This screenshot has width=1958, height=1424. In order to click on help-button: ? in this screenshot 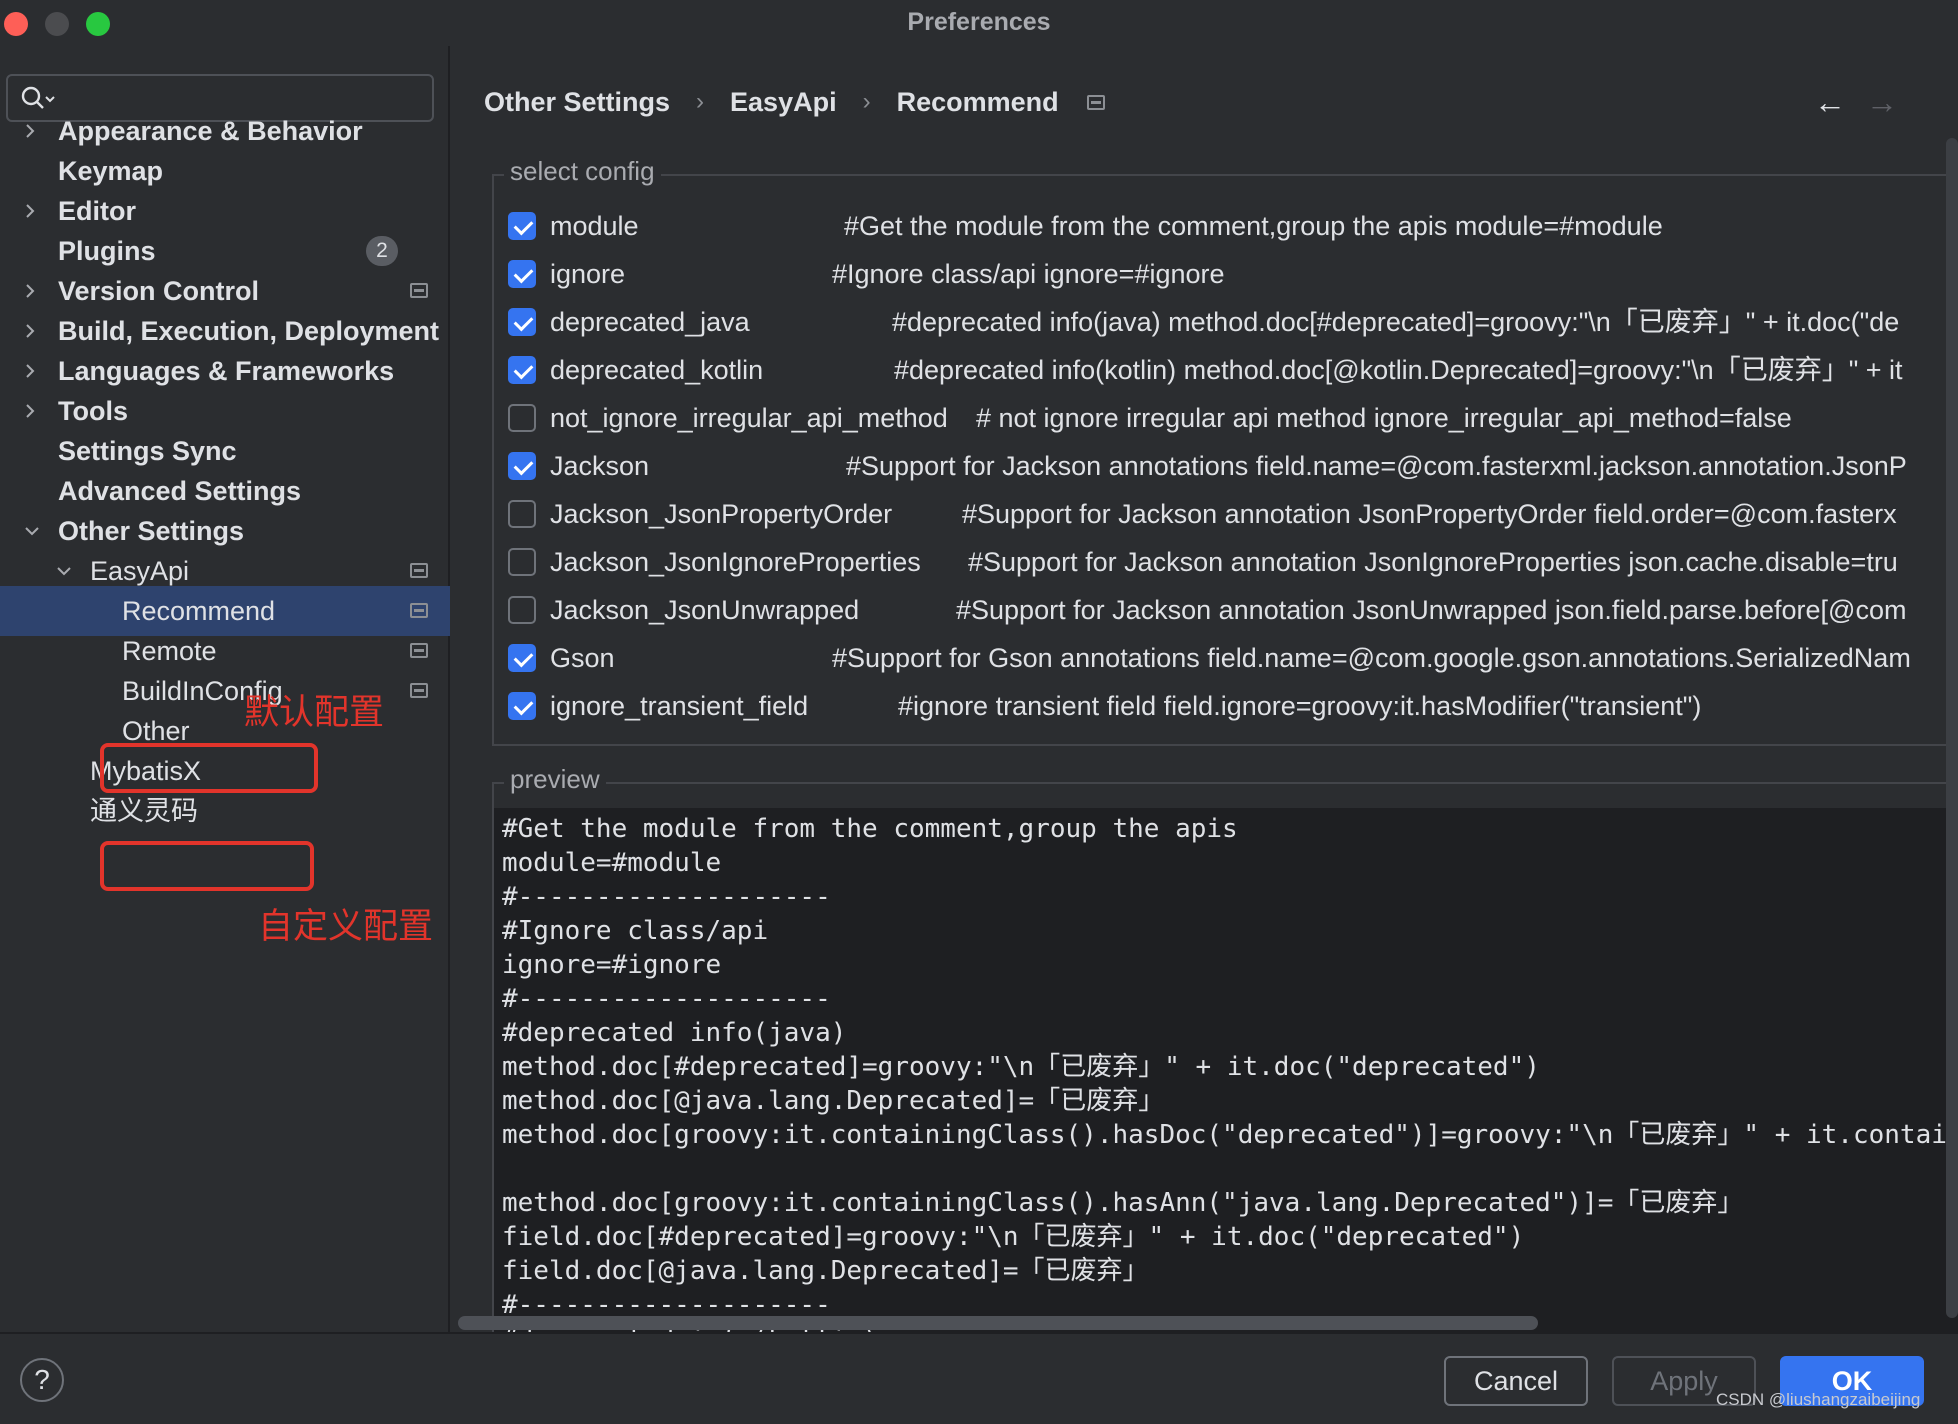, I will do `click(42, 1380)`.